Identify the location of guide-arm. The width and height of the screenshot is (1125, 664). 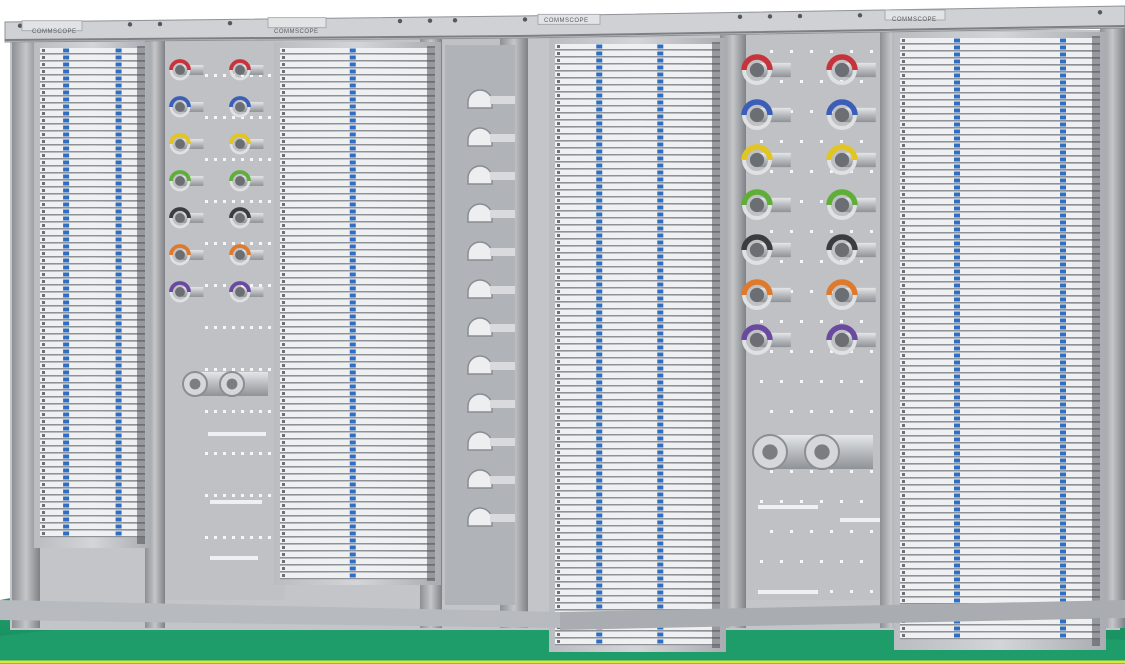
(775, 205).